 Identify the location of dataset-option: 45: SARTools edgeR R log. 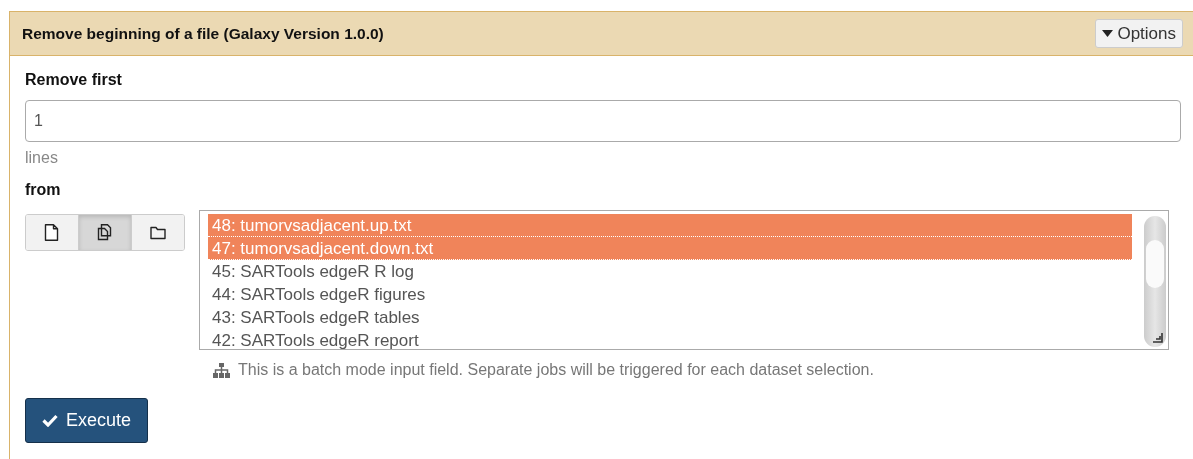
(670, 271).